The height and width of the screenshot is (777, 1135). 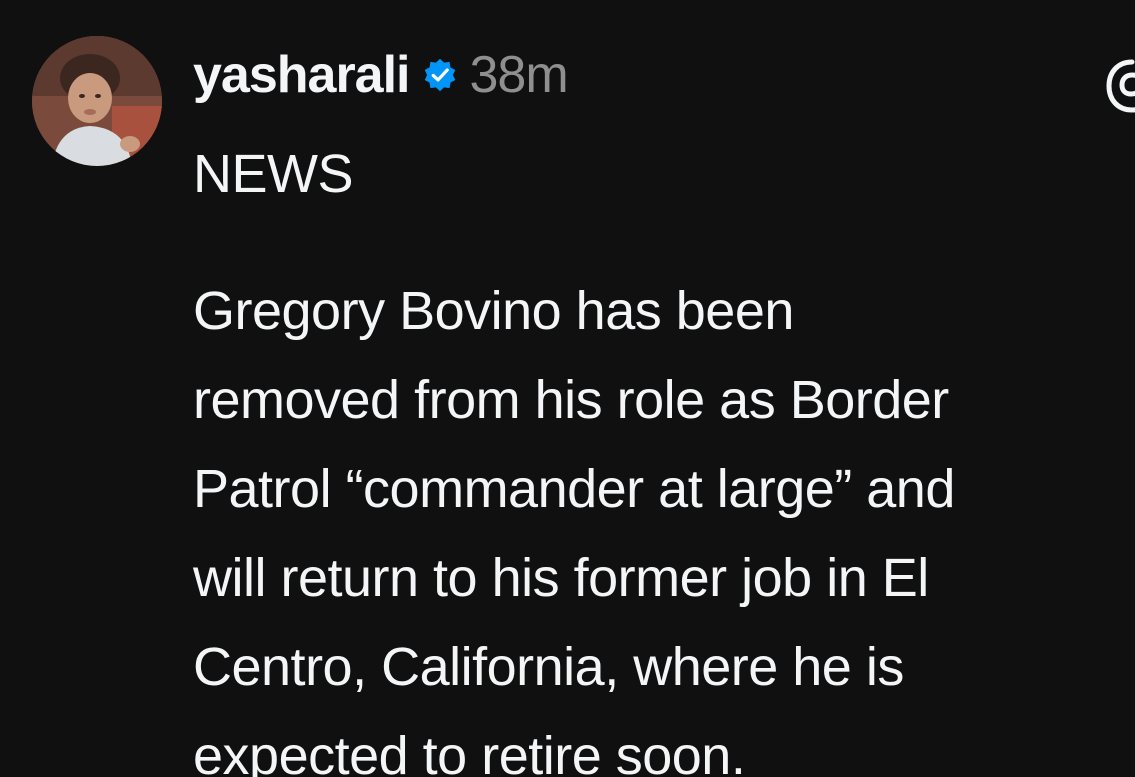 I want to click on post-header: yasharali 38m, so click(x=381, y=75).